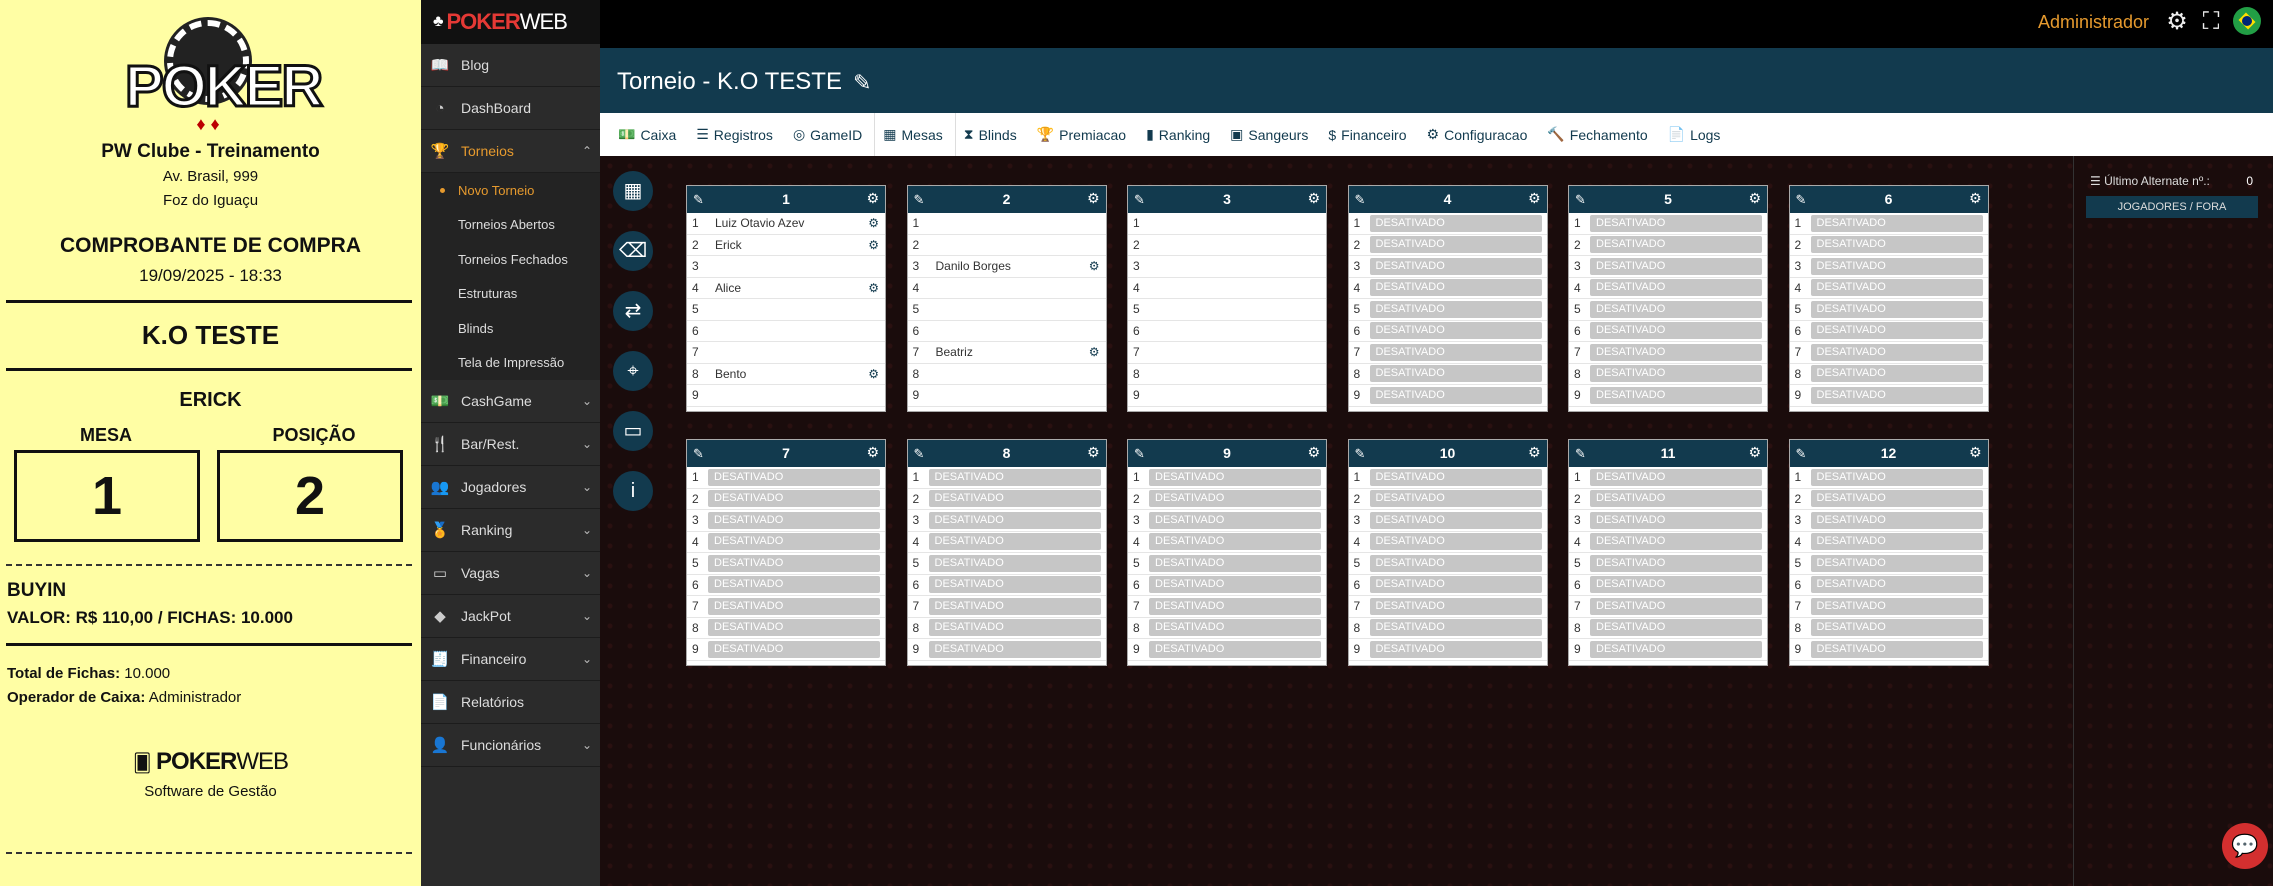 Image resolution: width=2273 pixels, height=886 pixels. I want to click on sidebar-subitem: Tela de Impressão, so click(510, 362).